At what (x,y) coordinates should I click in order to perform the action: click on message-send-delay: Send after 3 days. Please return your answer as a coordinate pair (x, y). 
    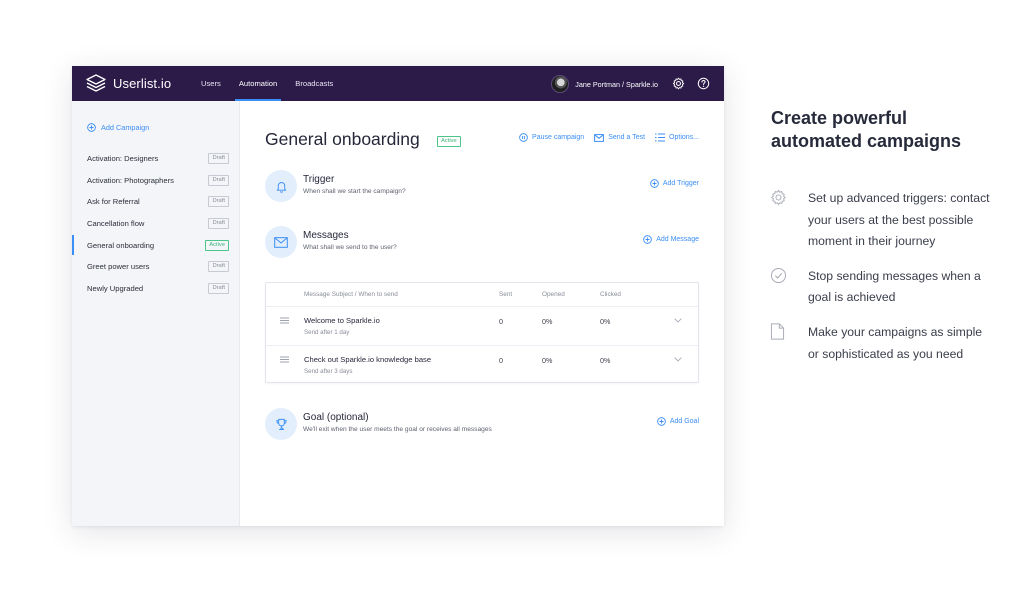
    Looking at the image, I should click on (328, 371).